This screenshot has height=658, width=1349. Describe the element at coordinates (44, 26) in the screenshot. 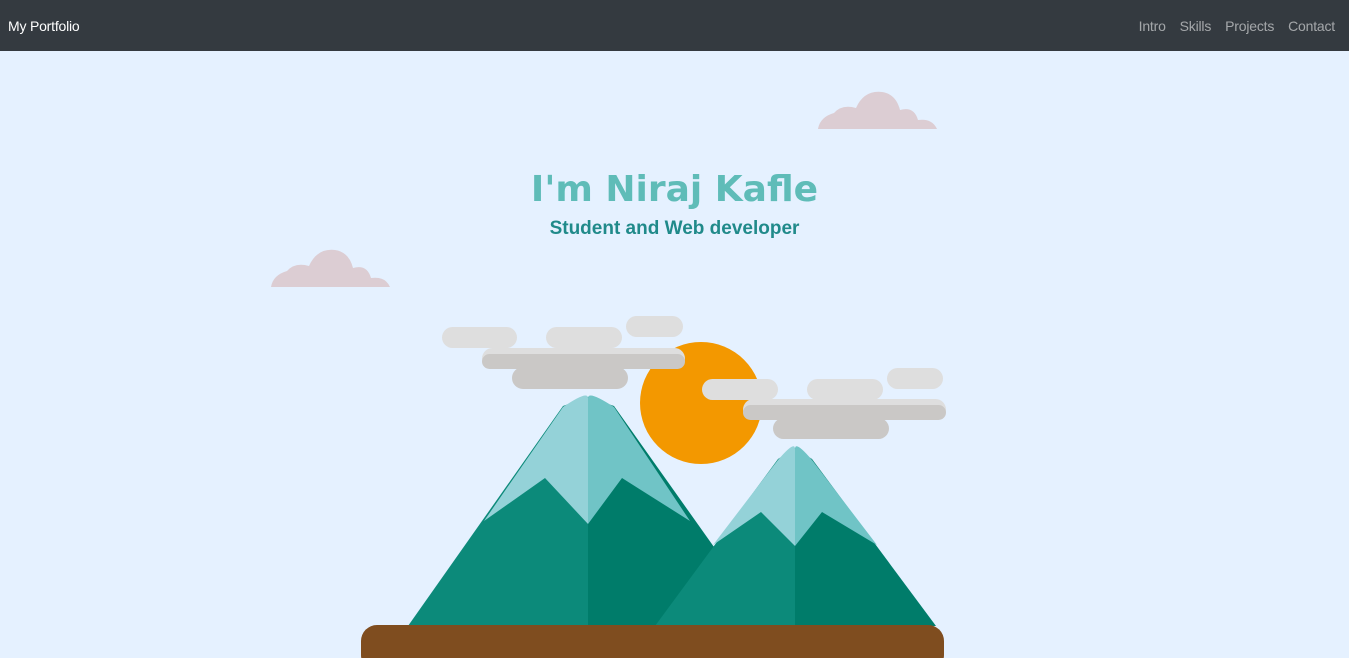

I see `brand-link: My Portfolio` at that location.